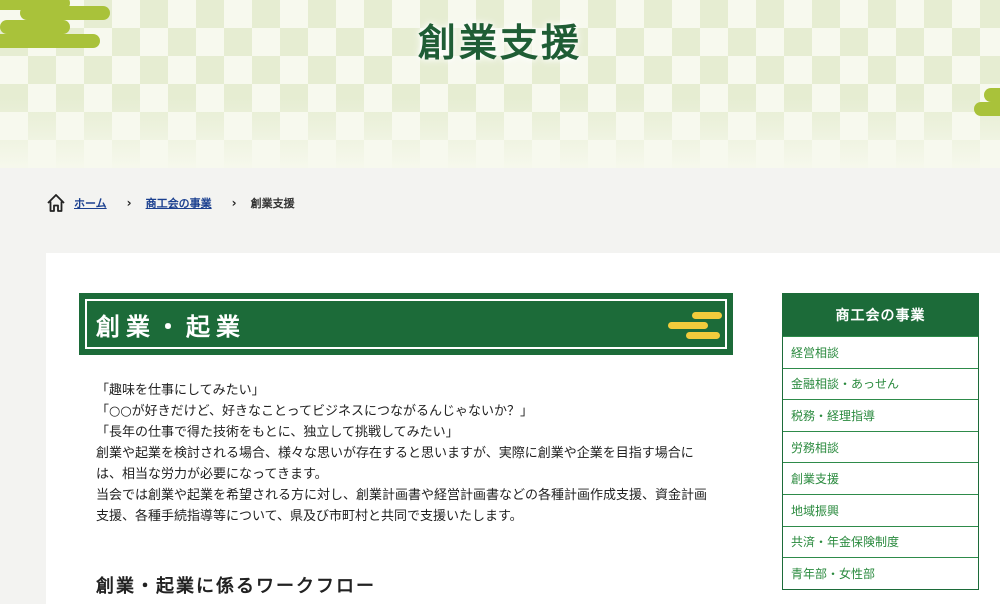 The width and height of the screenshot is (1000, 604). What do you see at coordinates (880, 509) in the screenshot?
I see `sidebar-item-regional-promotion: 地域振興` at bounding box center [880, 509].